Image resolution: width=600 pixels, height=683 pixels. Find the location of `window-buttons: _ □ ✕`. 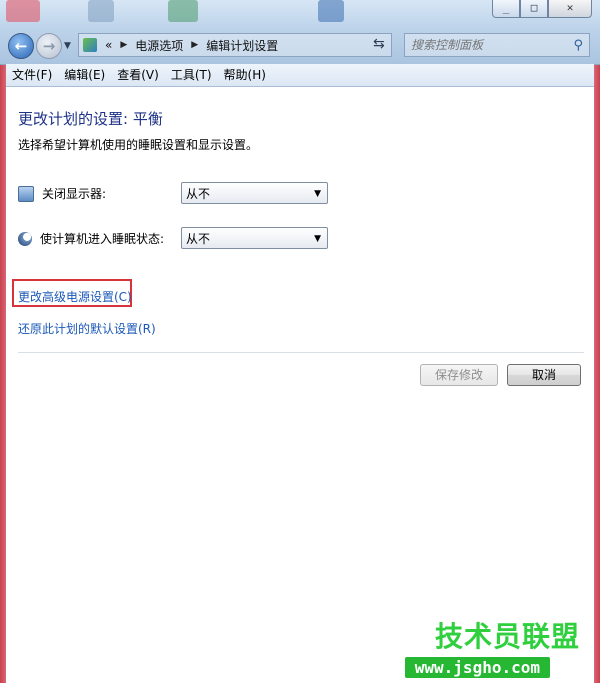

window-buttons: _ □ ✕ is located at coordinates (542, 9).